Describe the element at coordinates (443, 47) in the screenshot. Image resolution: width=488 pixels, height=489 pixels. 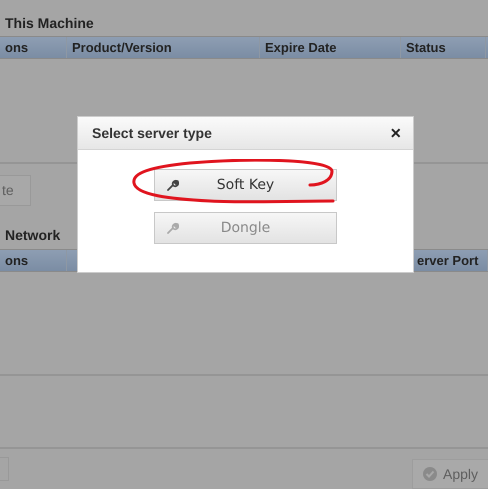
I see `column-header: Status` at that location.